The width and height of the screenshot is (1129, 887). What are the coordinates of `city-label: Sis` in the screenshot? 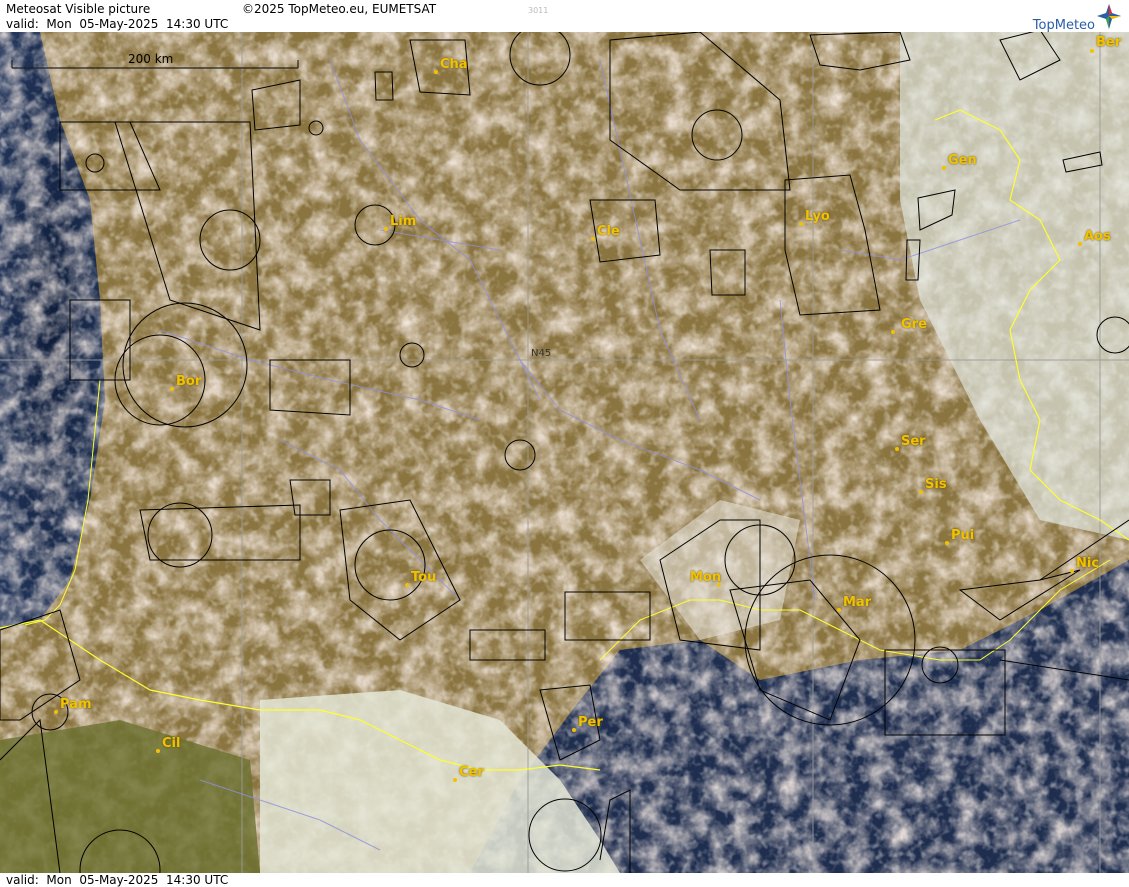 It's located at (936, 484).